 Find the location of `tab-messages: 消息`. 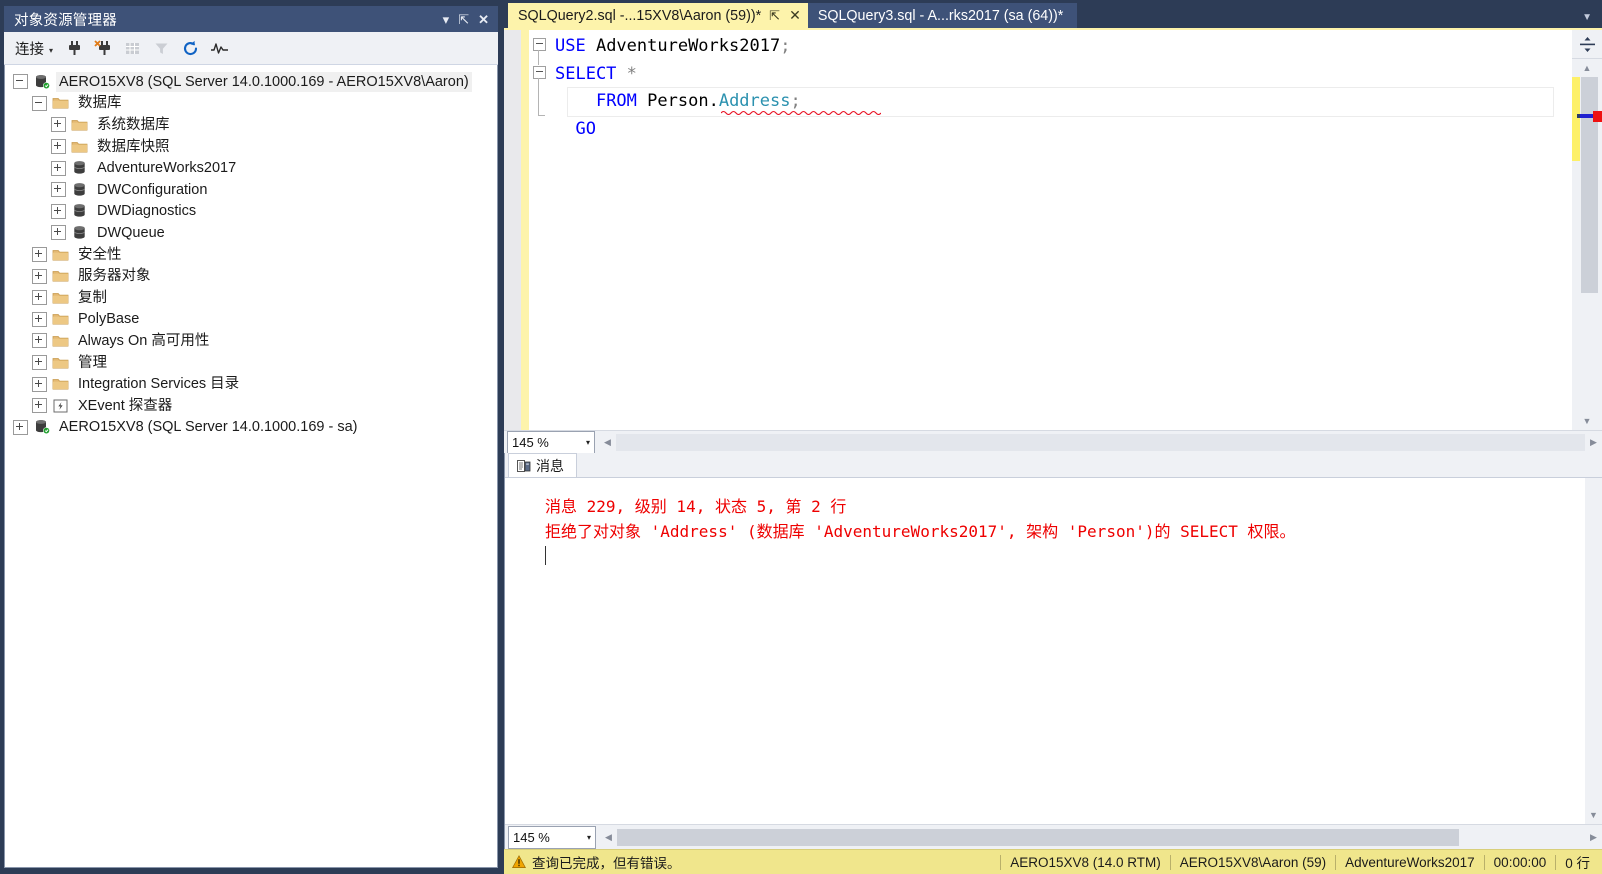

tab-messages: 消息 is located at coordinates (542, 465).